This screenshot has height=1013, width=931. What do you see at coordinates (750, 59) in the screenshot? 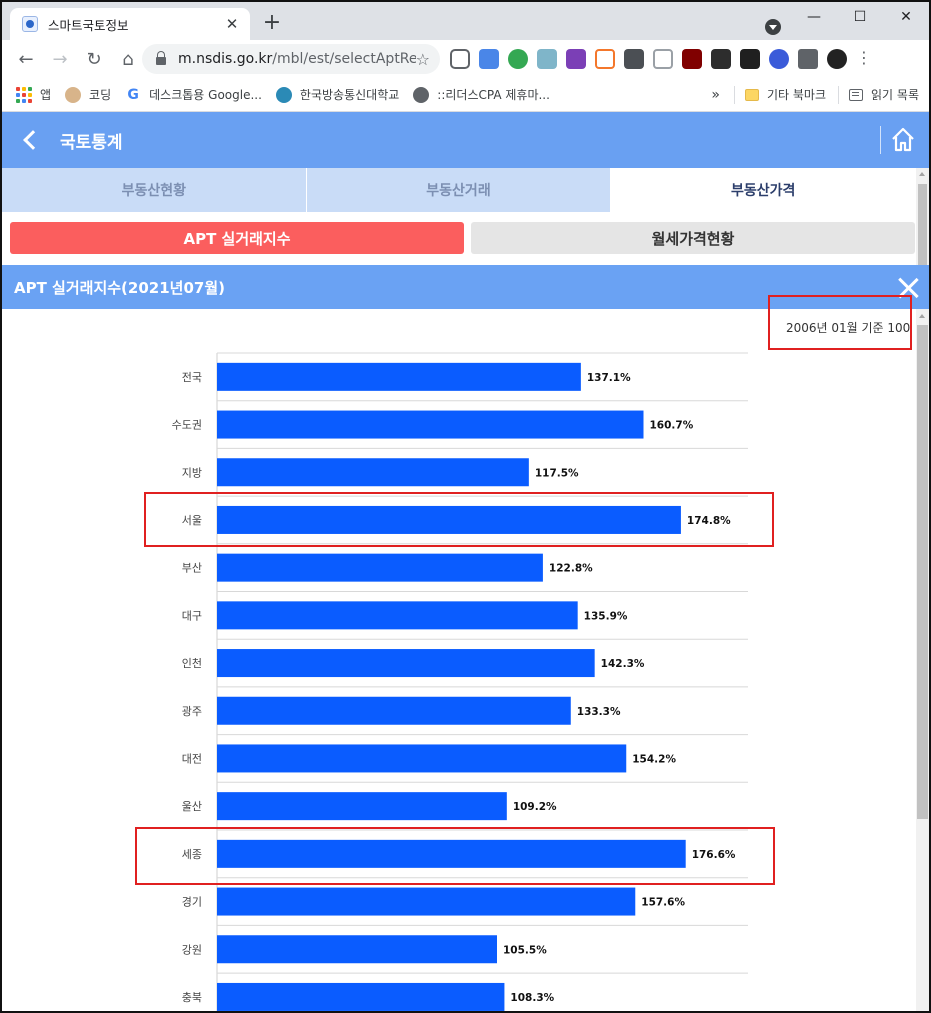
I see `h-ext-icon` at bounding box center [750, 59].